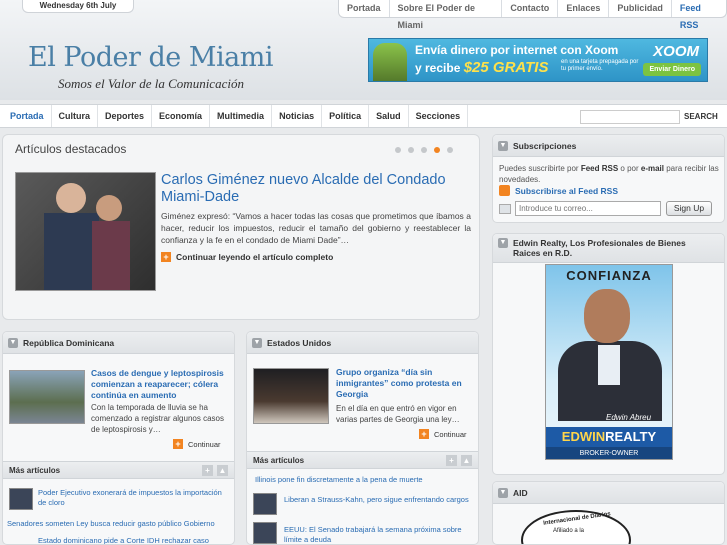  What do you see at coordinates (437, 150) in the screenshot?
I see `slider-dot-4-active` at bounding box center [437, 150].